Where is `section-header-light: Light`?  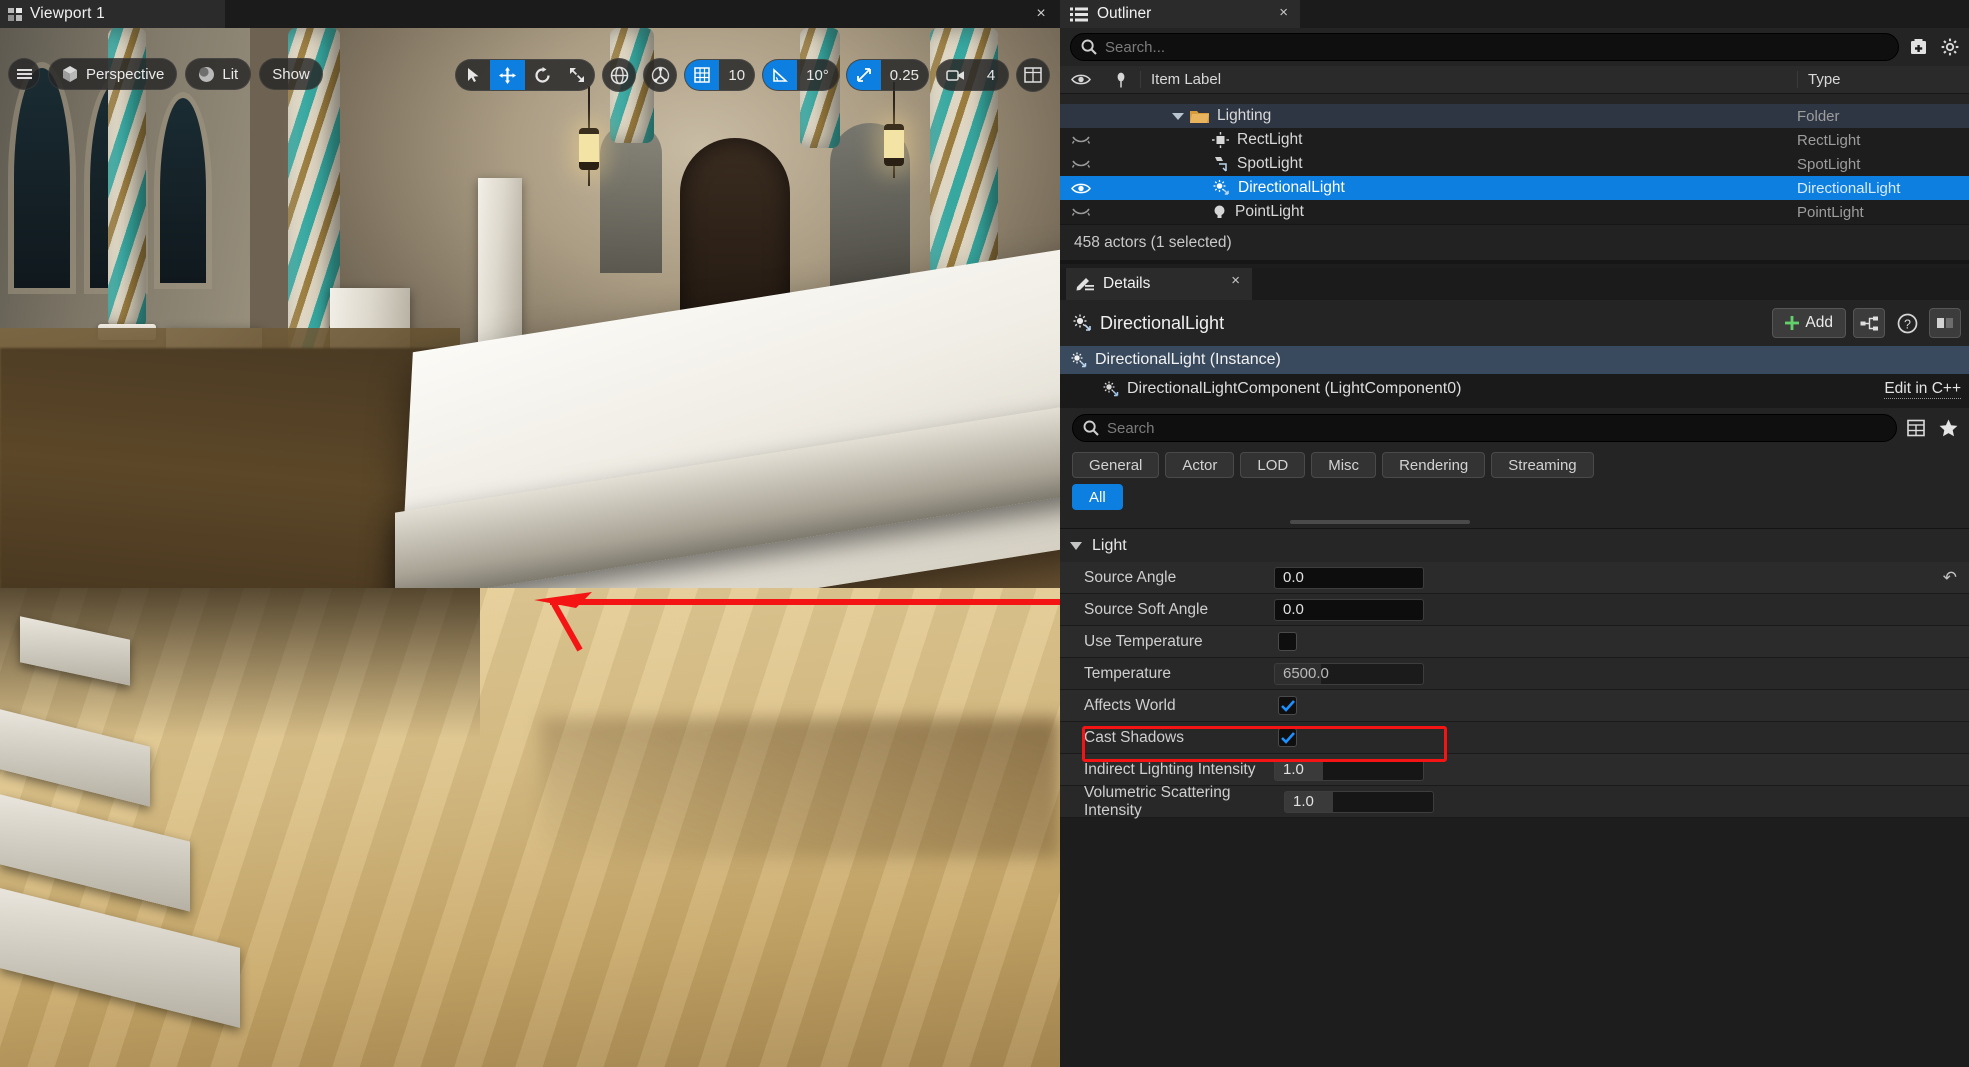
section-header-light: Light is located at coordinates (1514, 545).